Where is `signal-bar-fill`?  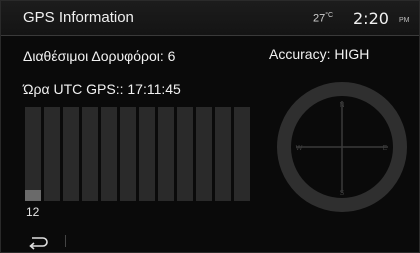 signal-bar-fill is located at coordinates (33, 195).